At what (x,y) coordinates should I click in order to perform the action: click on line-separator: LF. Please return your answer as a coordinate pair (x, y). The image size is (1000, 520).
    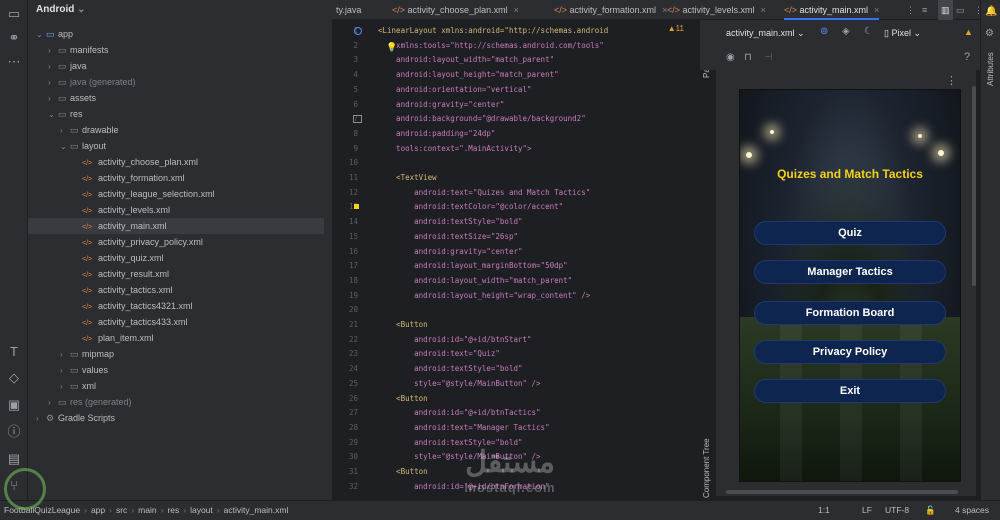
    Looking at the image, I should click on (867, 510).